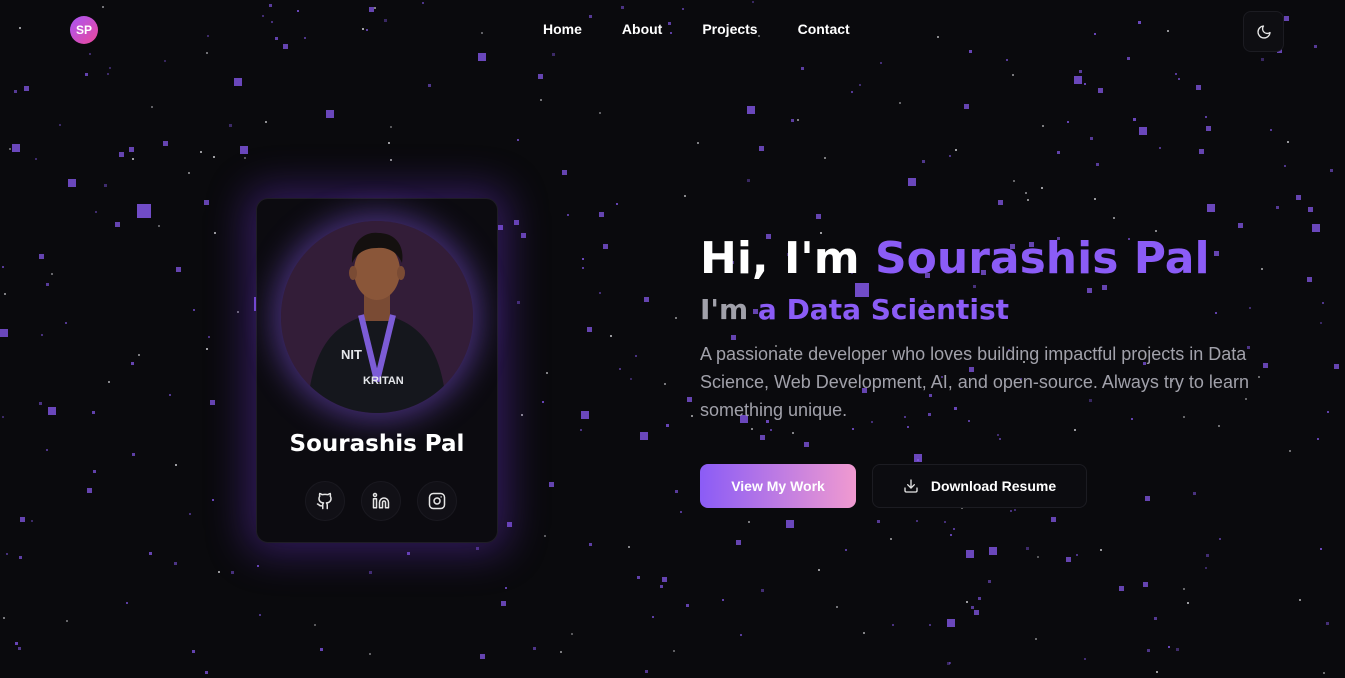 The image size is (1345, 678). Describe the element at coordinates (824, 29) in the screenshot. I see `nav-link-contact: Contact` at that location.